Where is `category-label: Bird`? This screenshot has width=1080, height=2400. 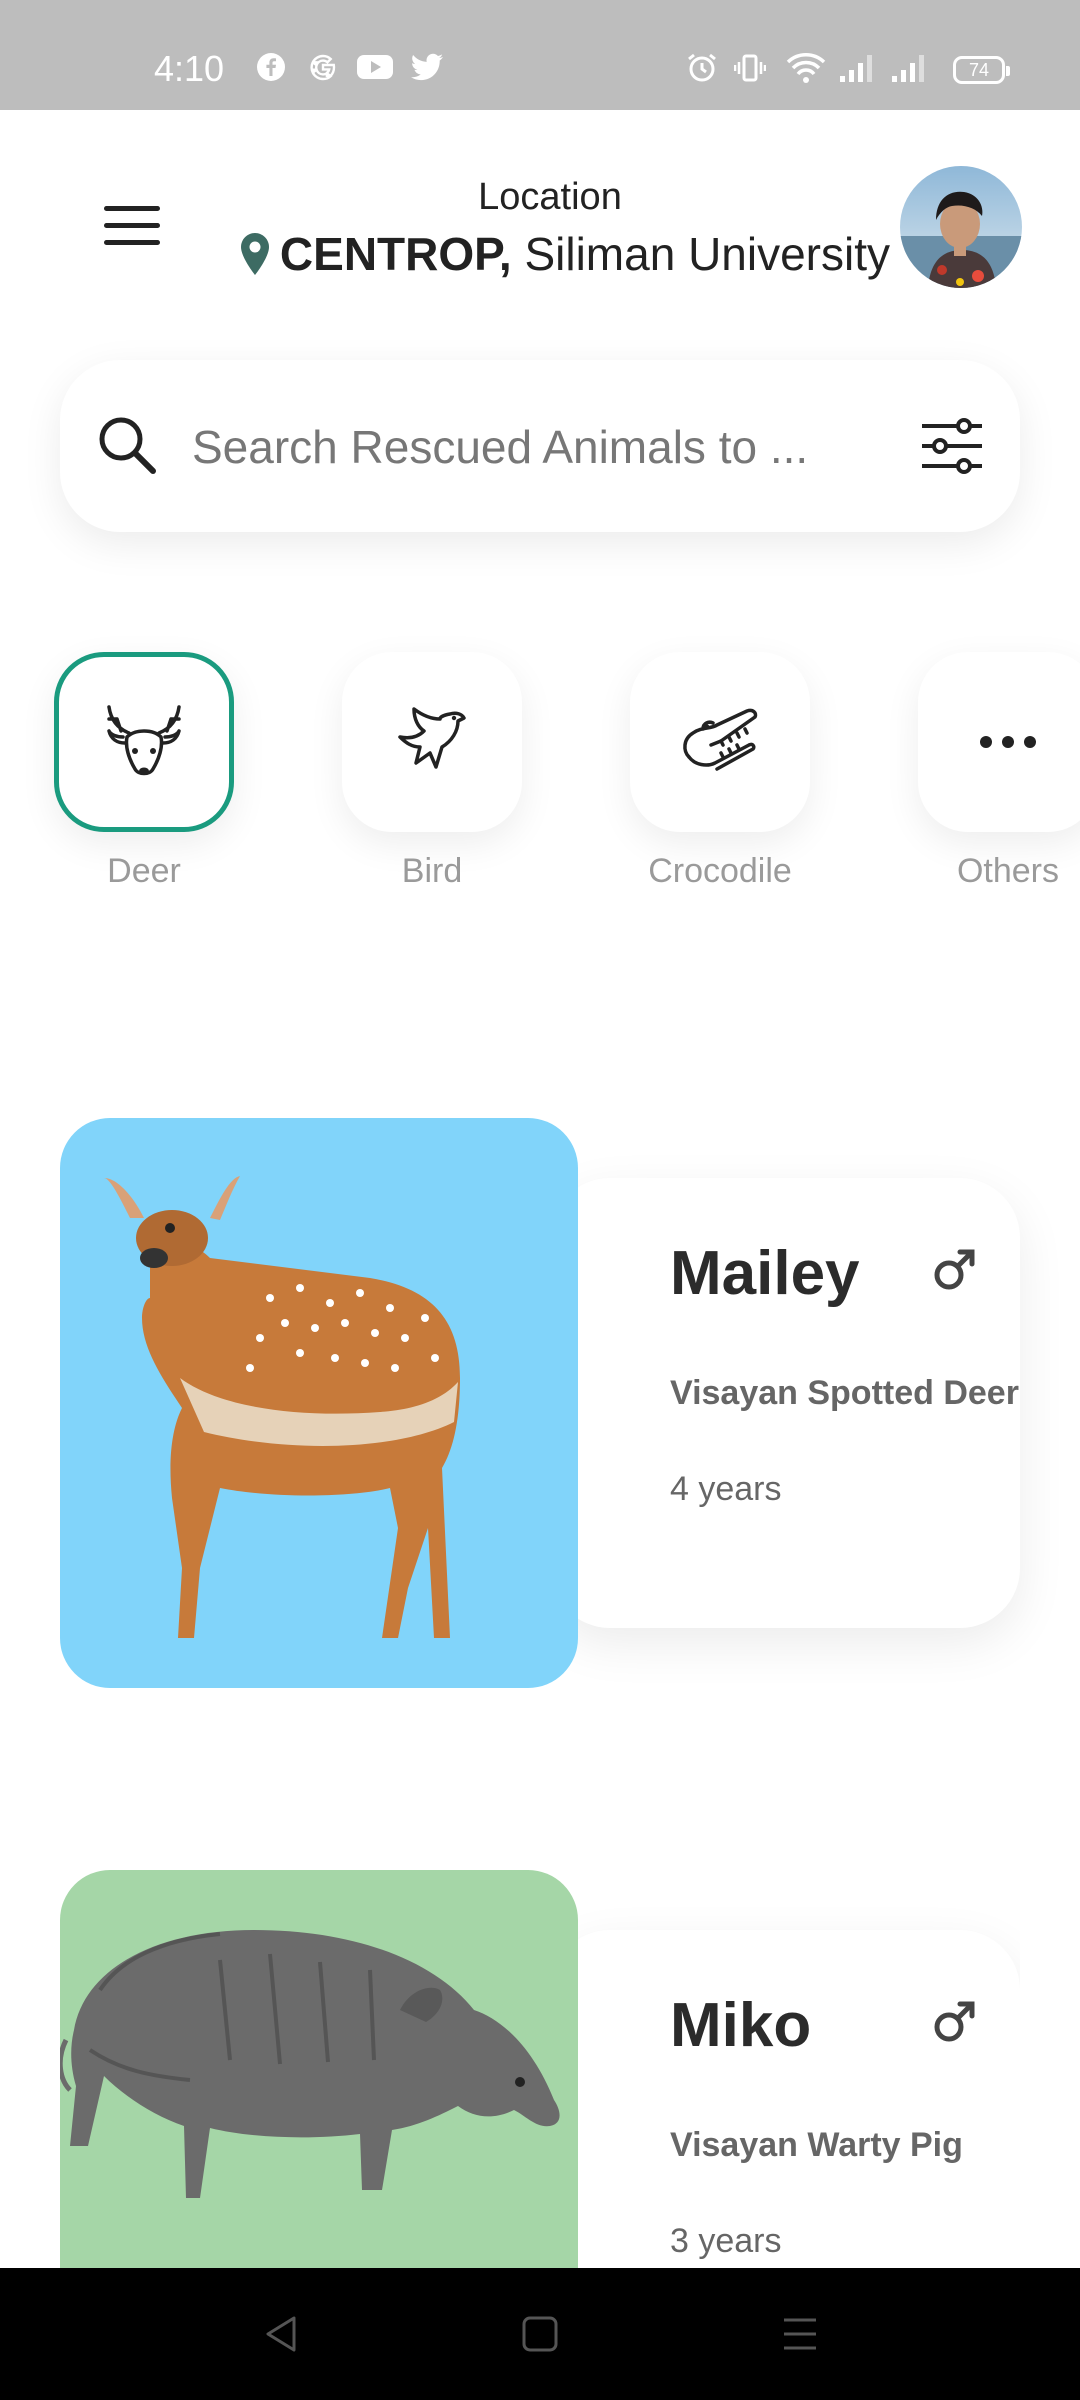 category-label: Bird is located at coordinates (432, 871).